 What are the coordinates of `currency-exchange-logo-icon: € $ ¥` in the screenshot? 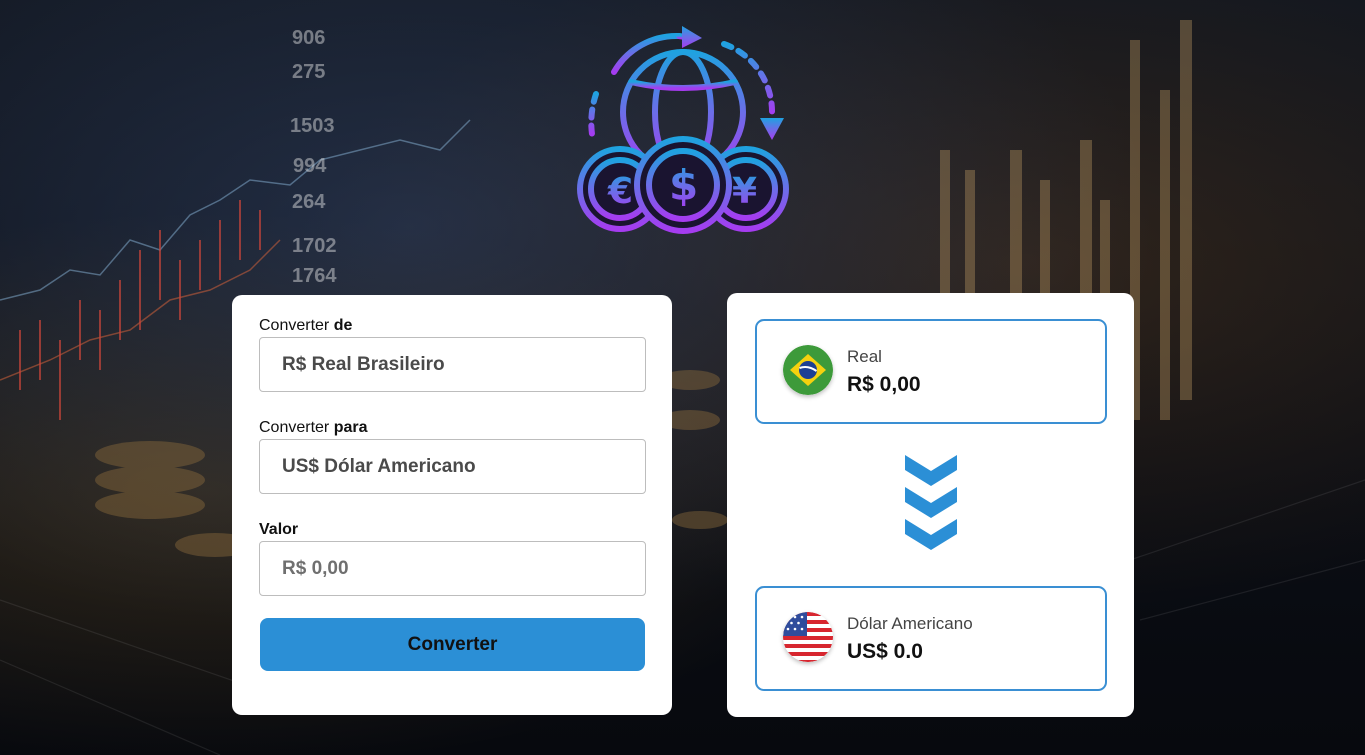 It's located at (683, 130).